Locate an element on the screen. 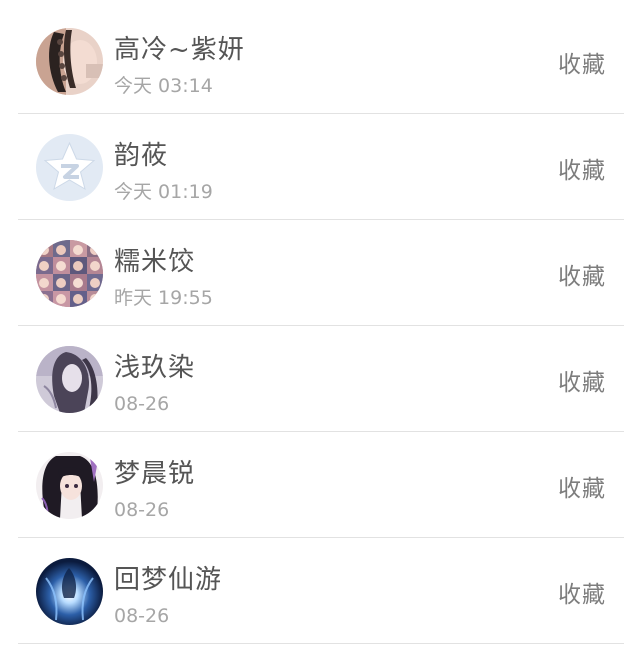 This screenshot has width=640, height=652. divider is located at coordinates (321, 643).